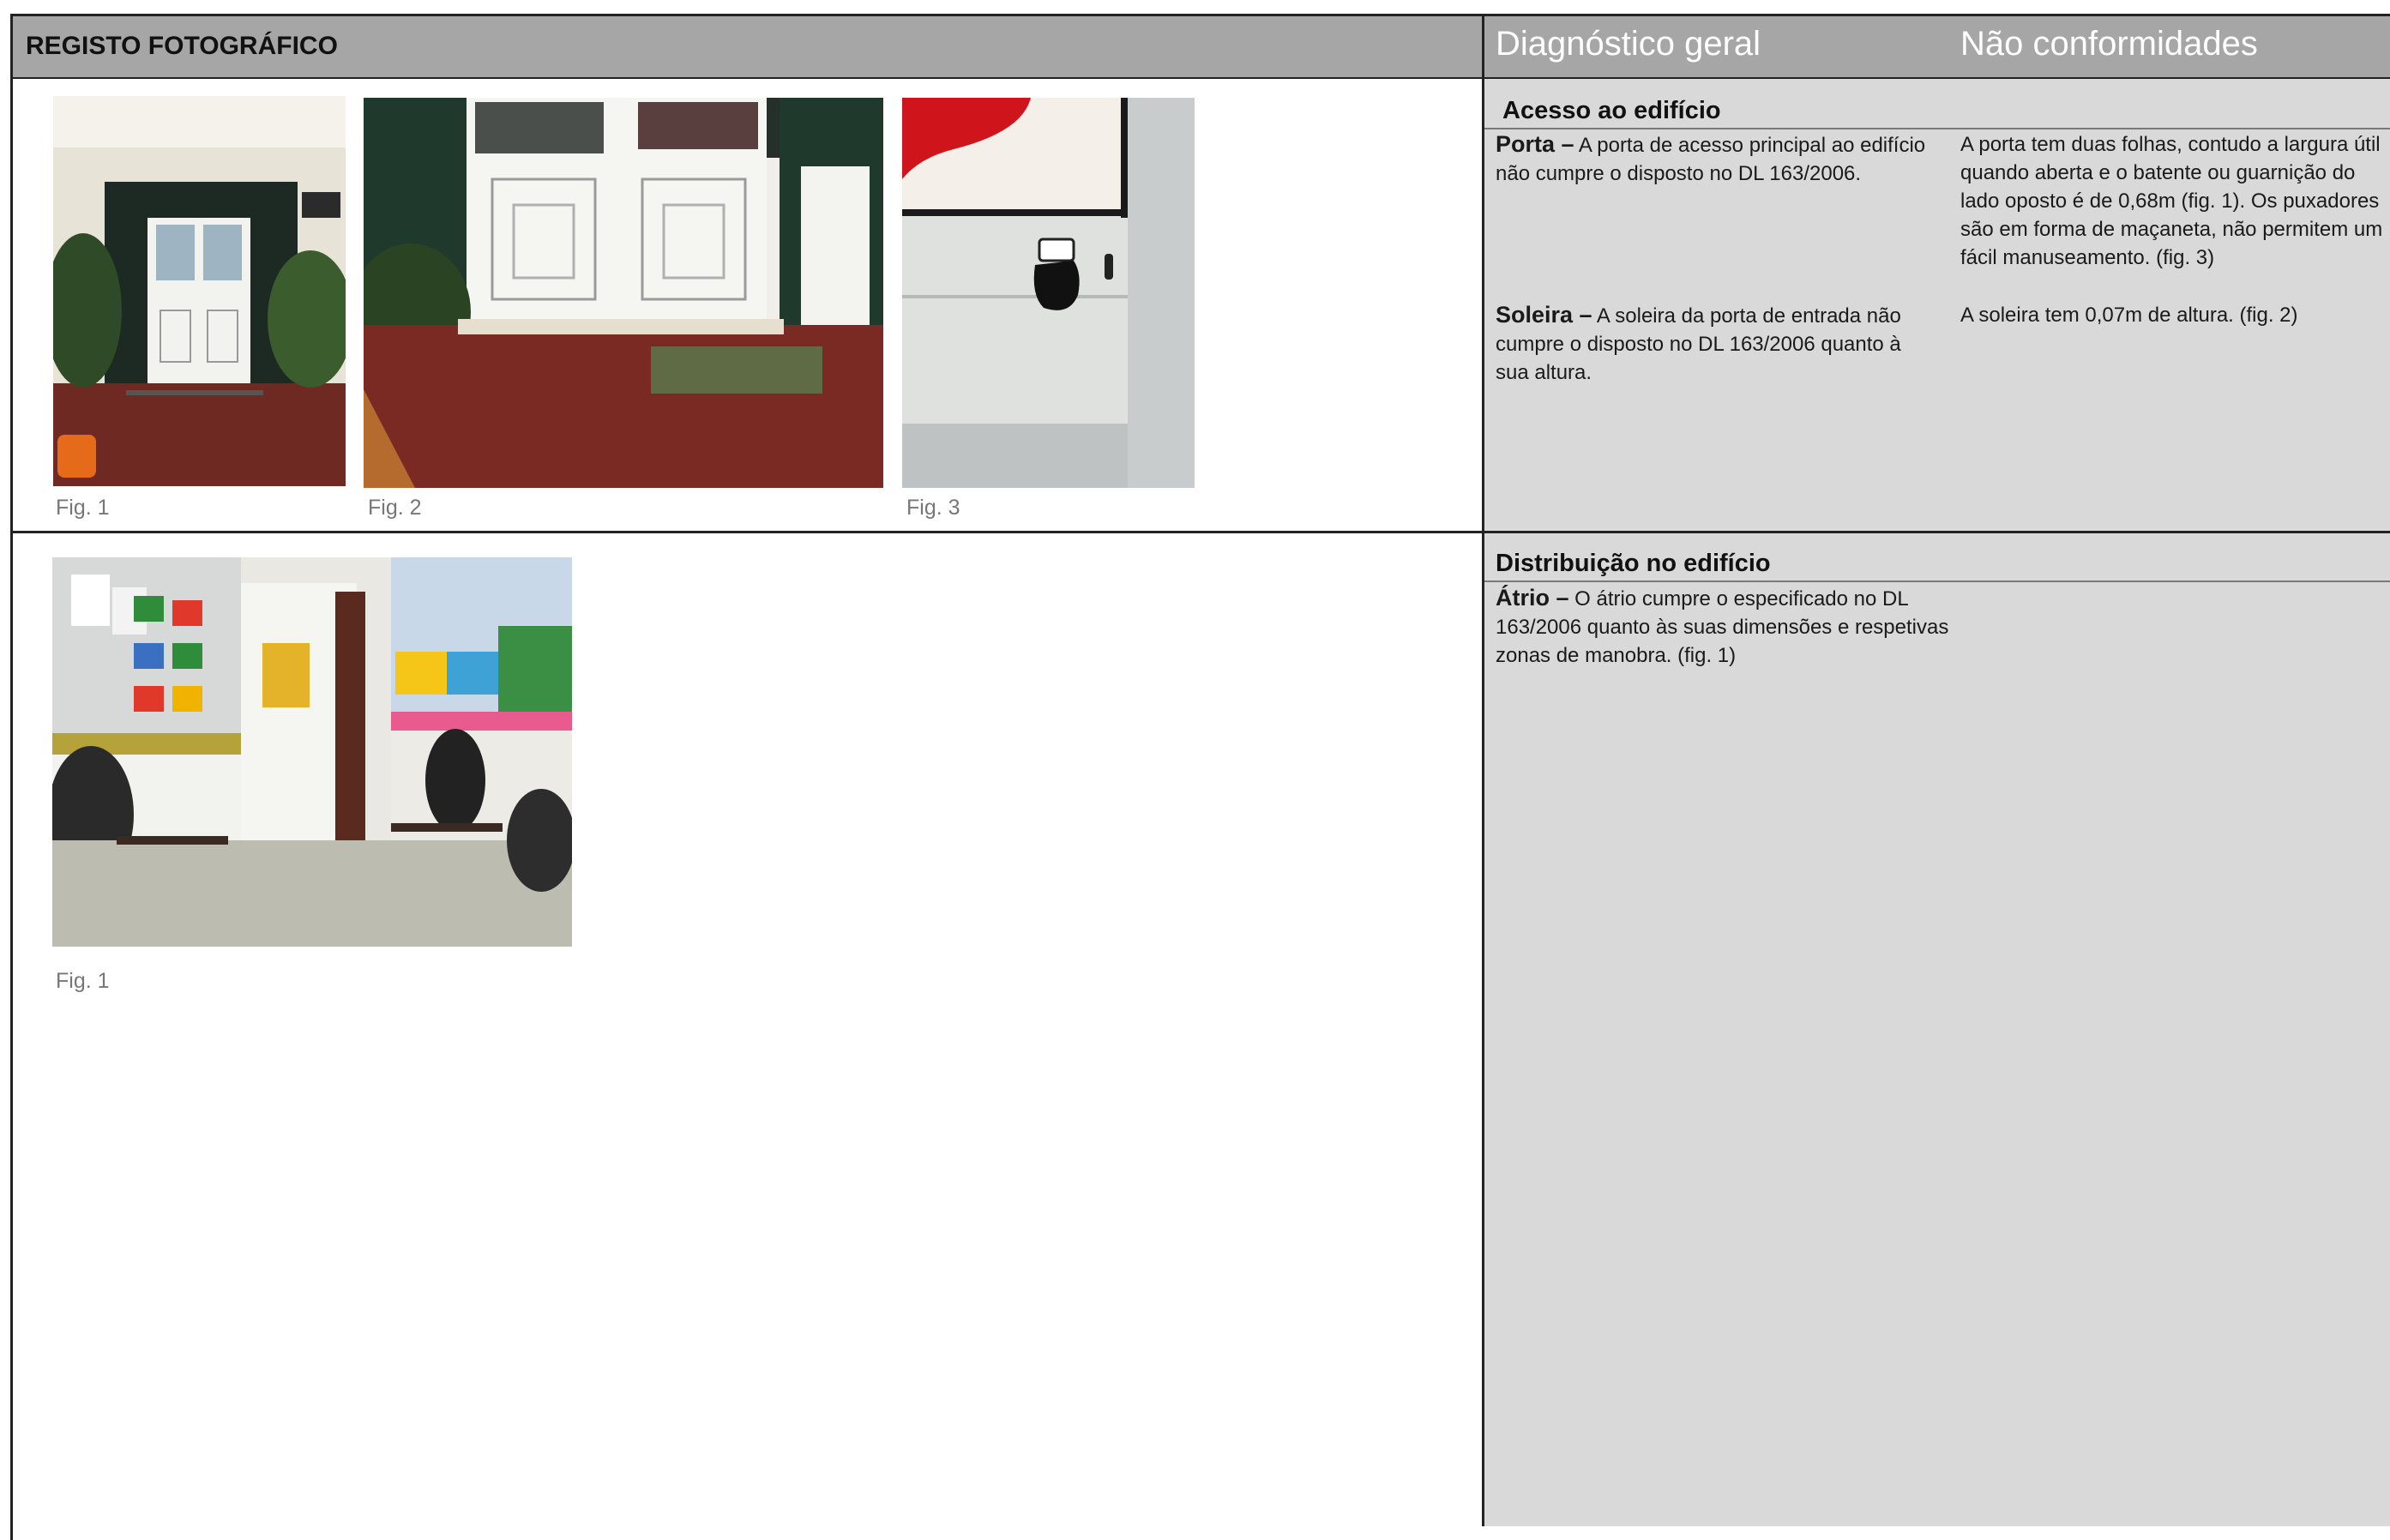 The image size is (2390, 1540). Describe the element at coordinates (1200, 532) in the screenshot. I see `row-divider` at that location.